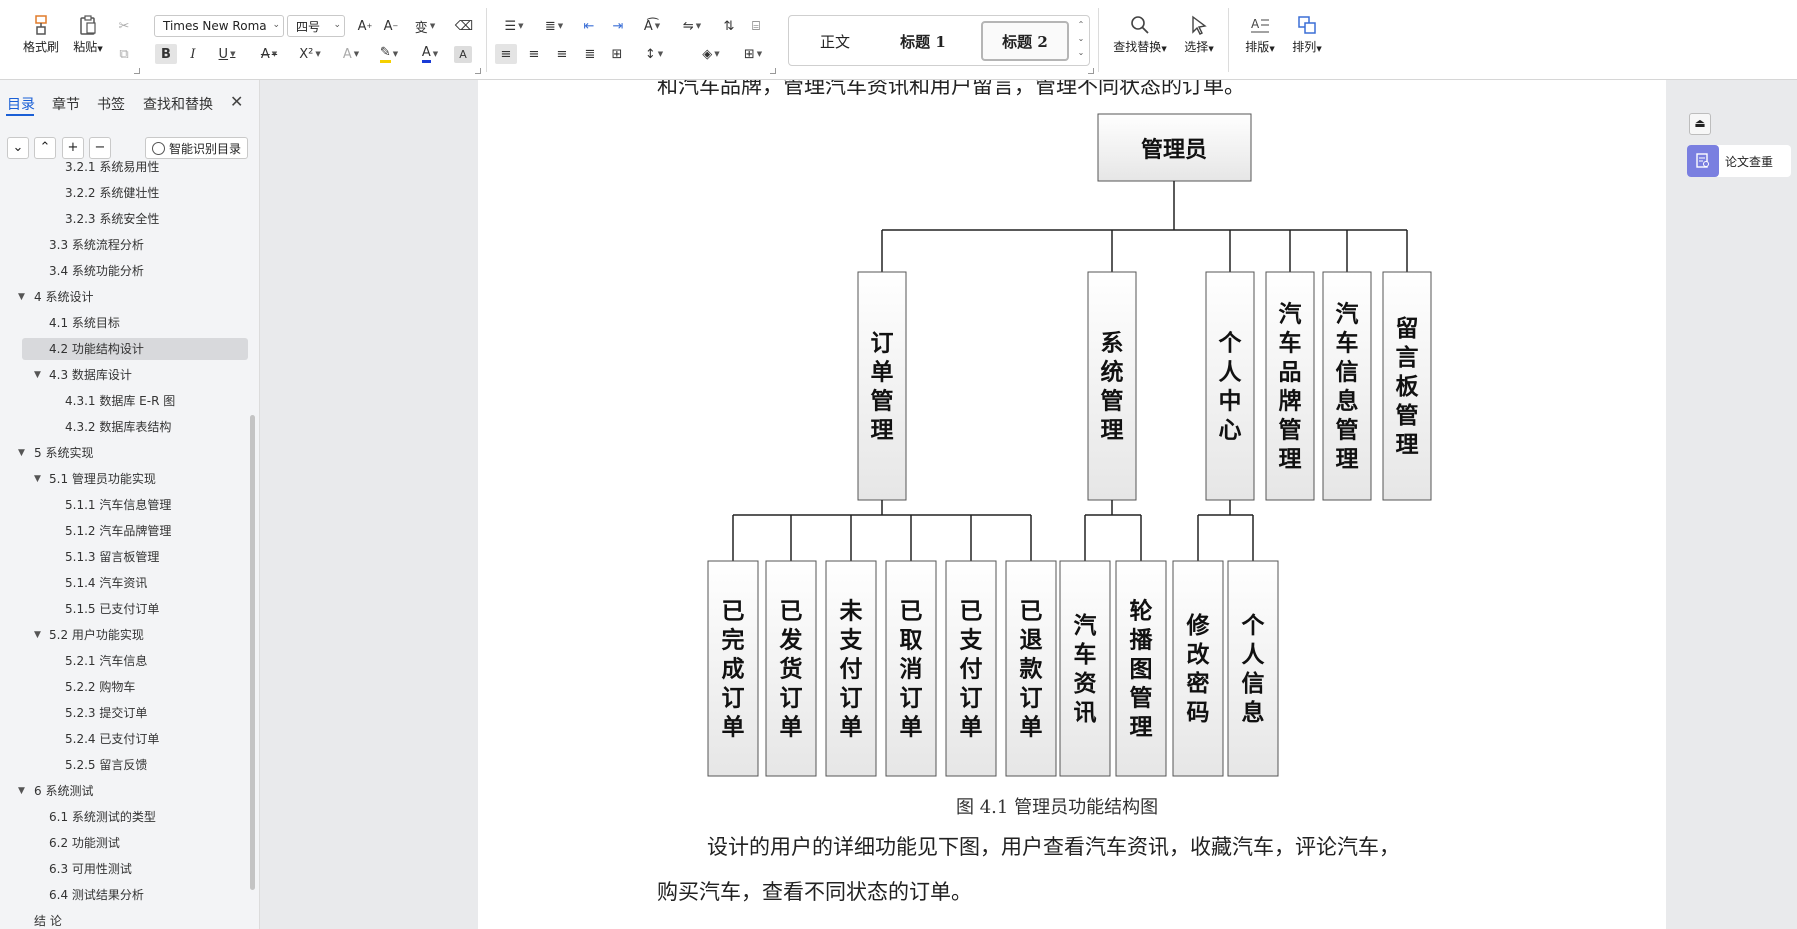 This screenshot has height=929, width=1797. I want to click on font-dialog-launcher, so click(478, 71).